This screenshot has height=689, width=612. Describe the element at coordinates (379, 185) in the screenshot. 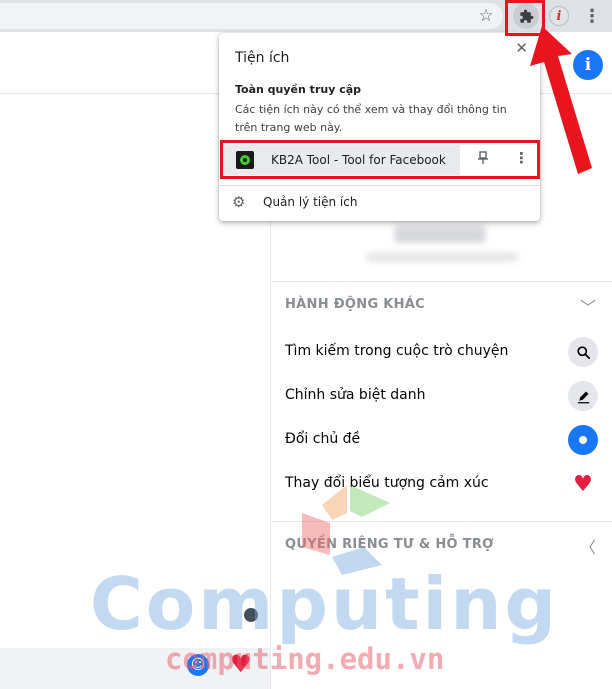

I see `popup-divider` at that location.